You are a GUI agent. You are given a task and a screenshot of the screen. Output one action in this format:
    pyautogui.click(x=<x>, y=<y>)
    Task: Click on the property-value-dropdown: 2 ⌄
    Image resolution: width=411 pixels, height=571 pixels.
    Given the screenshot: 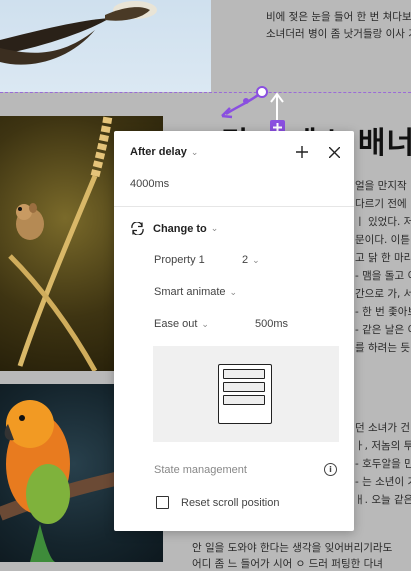 What is the action you would take?
    pyautogui.click(x=251, y=260)
    